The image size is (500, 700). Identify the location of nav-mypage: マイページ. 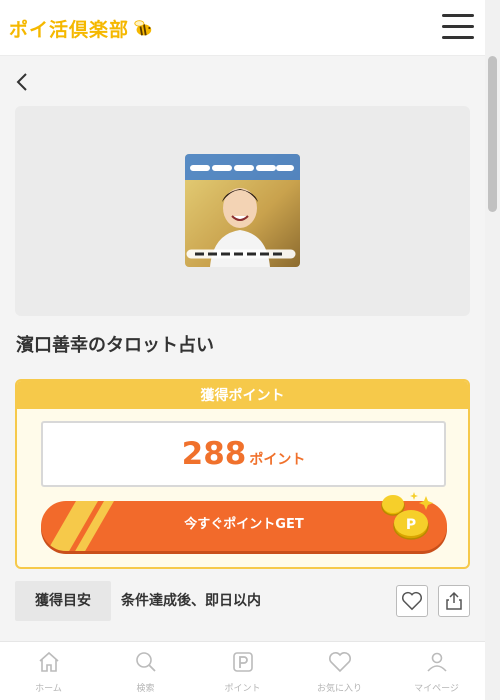
(436, 671).